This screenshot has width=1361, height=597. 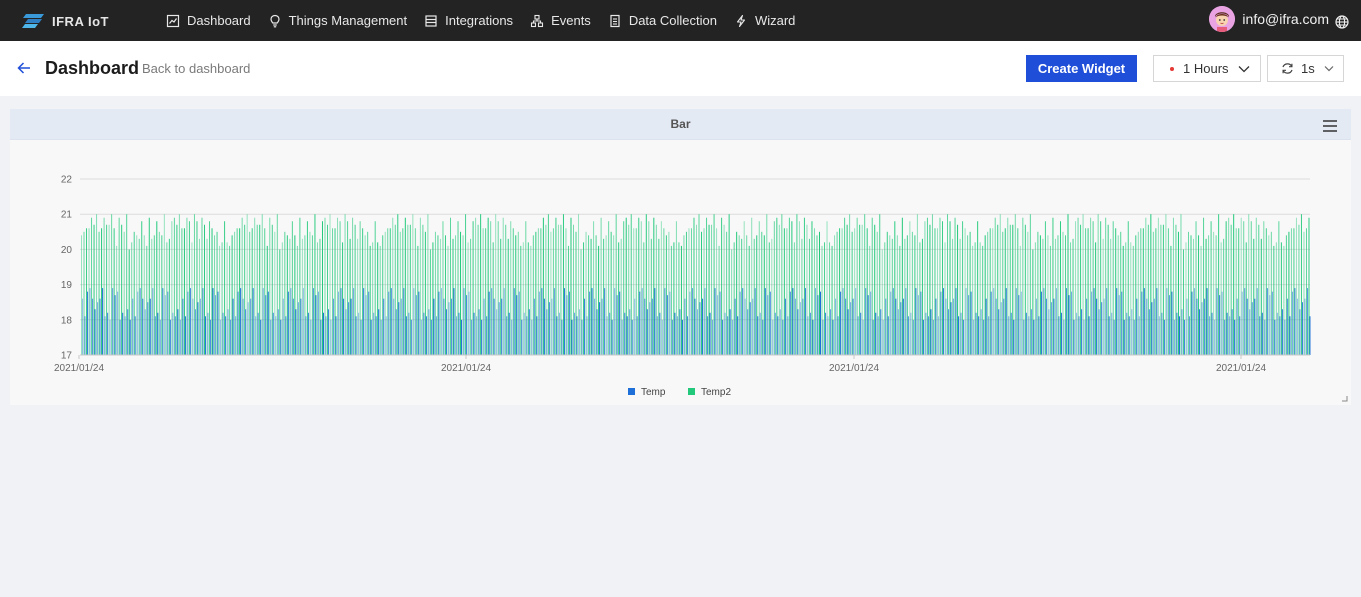 I want to click on nav-item-integrations: Integrations, so click(x=468, y=20).